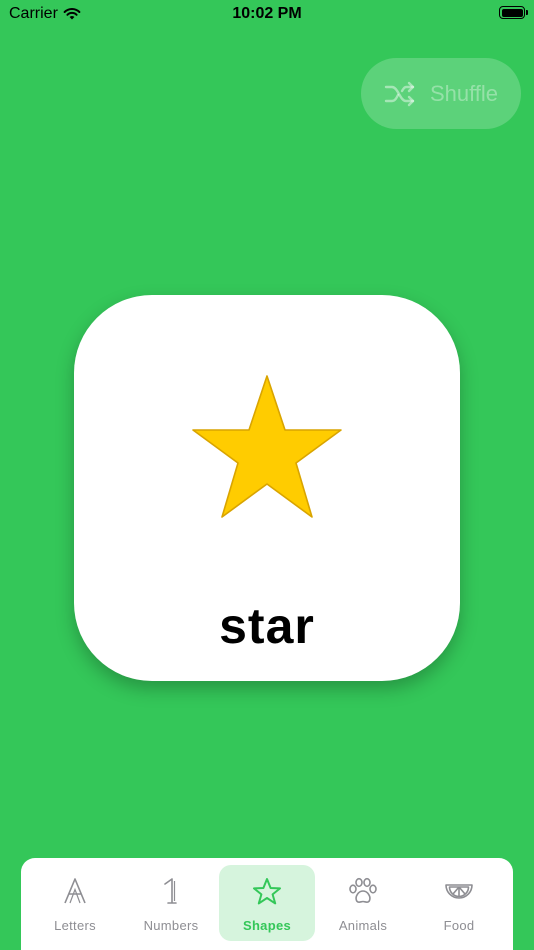  I want to click on battery-icon, so click(513, 12).